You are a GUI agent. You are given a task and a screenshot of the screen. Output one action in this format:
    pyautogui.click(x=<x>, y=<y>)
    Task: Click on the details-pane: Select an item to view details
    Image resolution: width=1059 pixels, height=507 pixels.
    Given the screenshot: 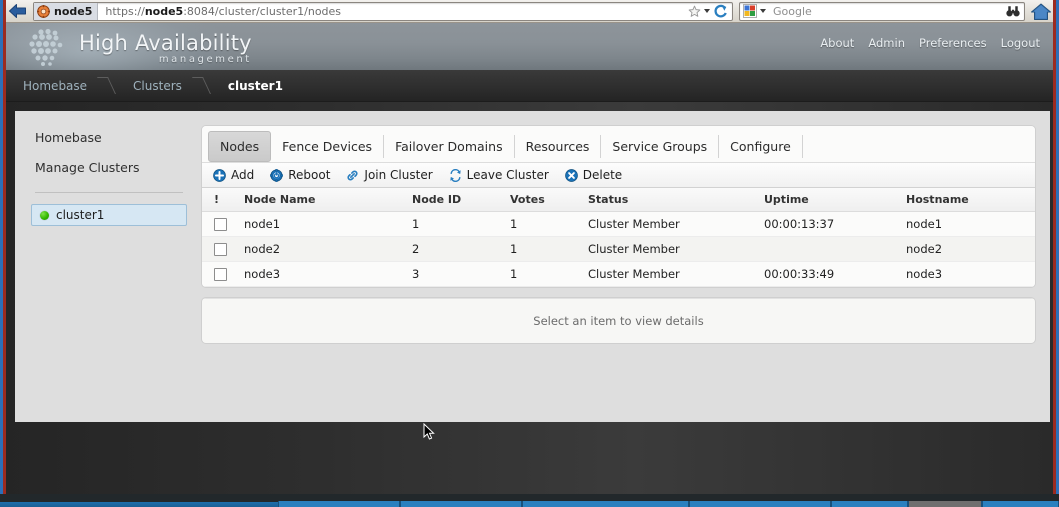 What is the action you would take?
    pyautogui.click(x=618, y=320)
    